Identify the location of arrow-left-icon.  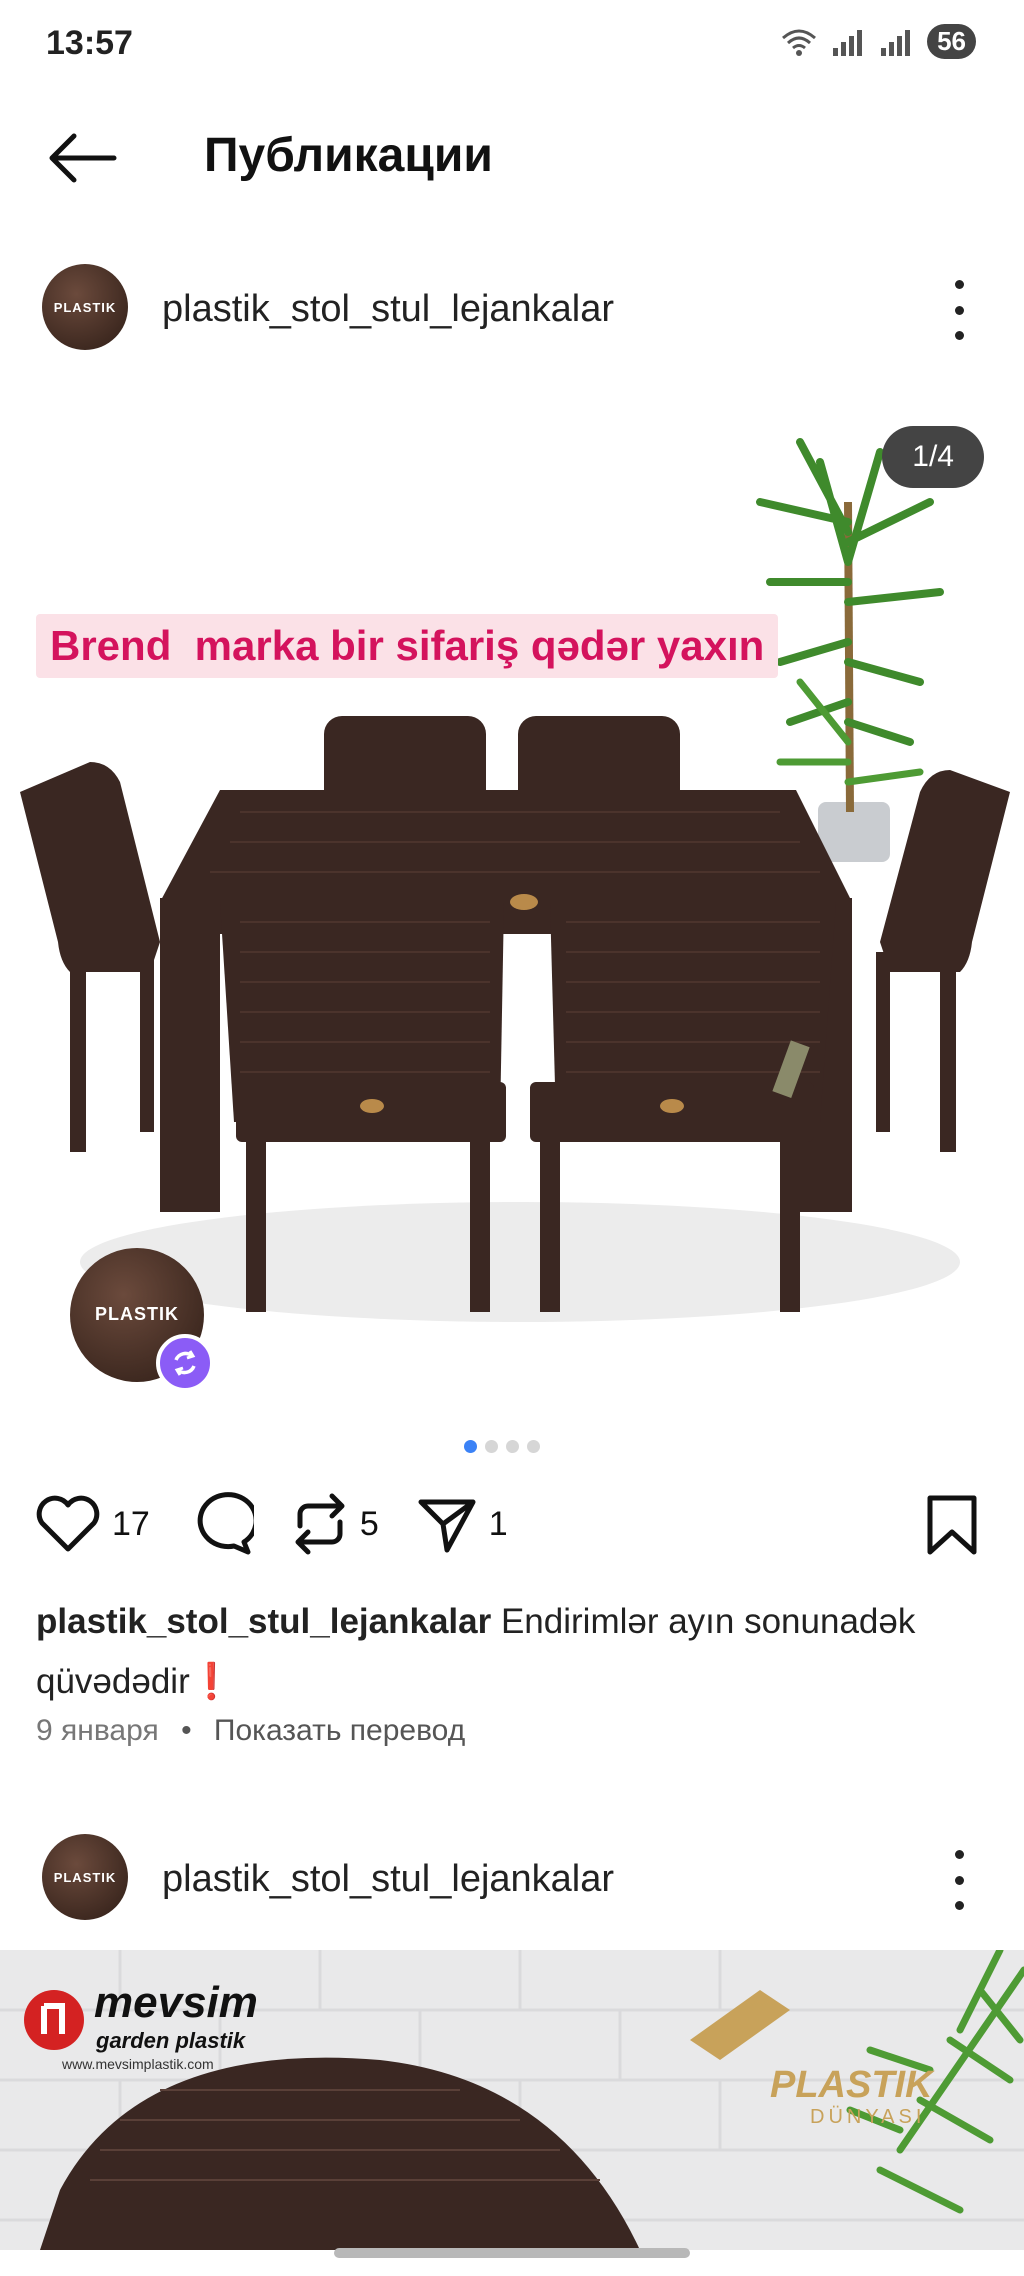
(83, 158).